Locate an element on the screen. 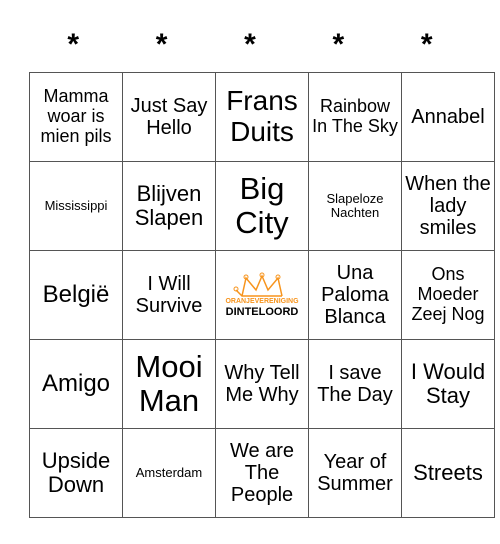 The height and width of the screenshot is (544, 500). crown-icon is located at coordinates (258, 284).